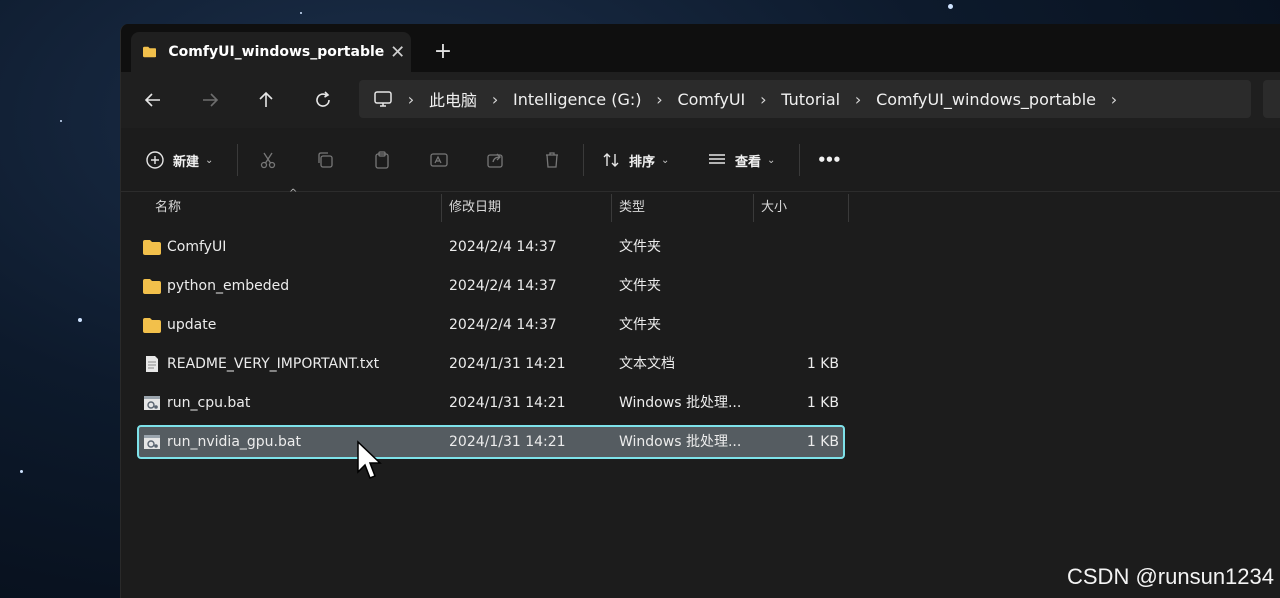  I want to click on new-tab-button: +, so click(443, 52).